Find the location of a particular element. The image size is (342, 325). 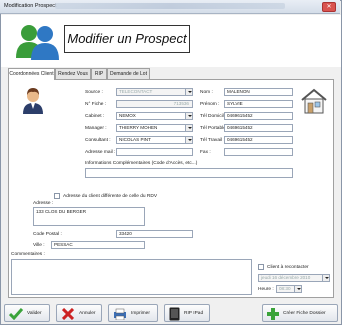

source-value: TELECONTACT is located at coordinates (136, 91).